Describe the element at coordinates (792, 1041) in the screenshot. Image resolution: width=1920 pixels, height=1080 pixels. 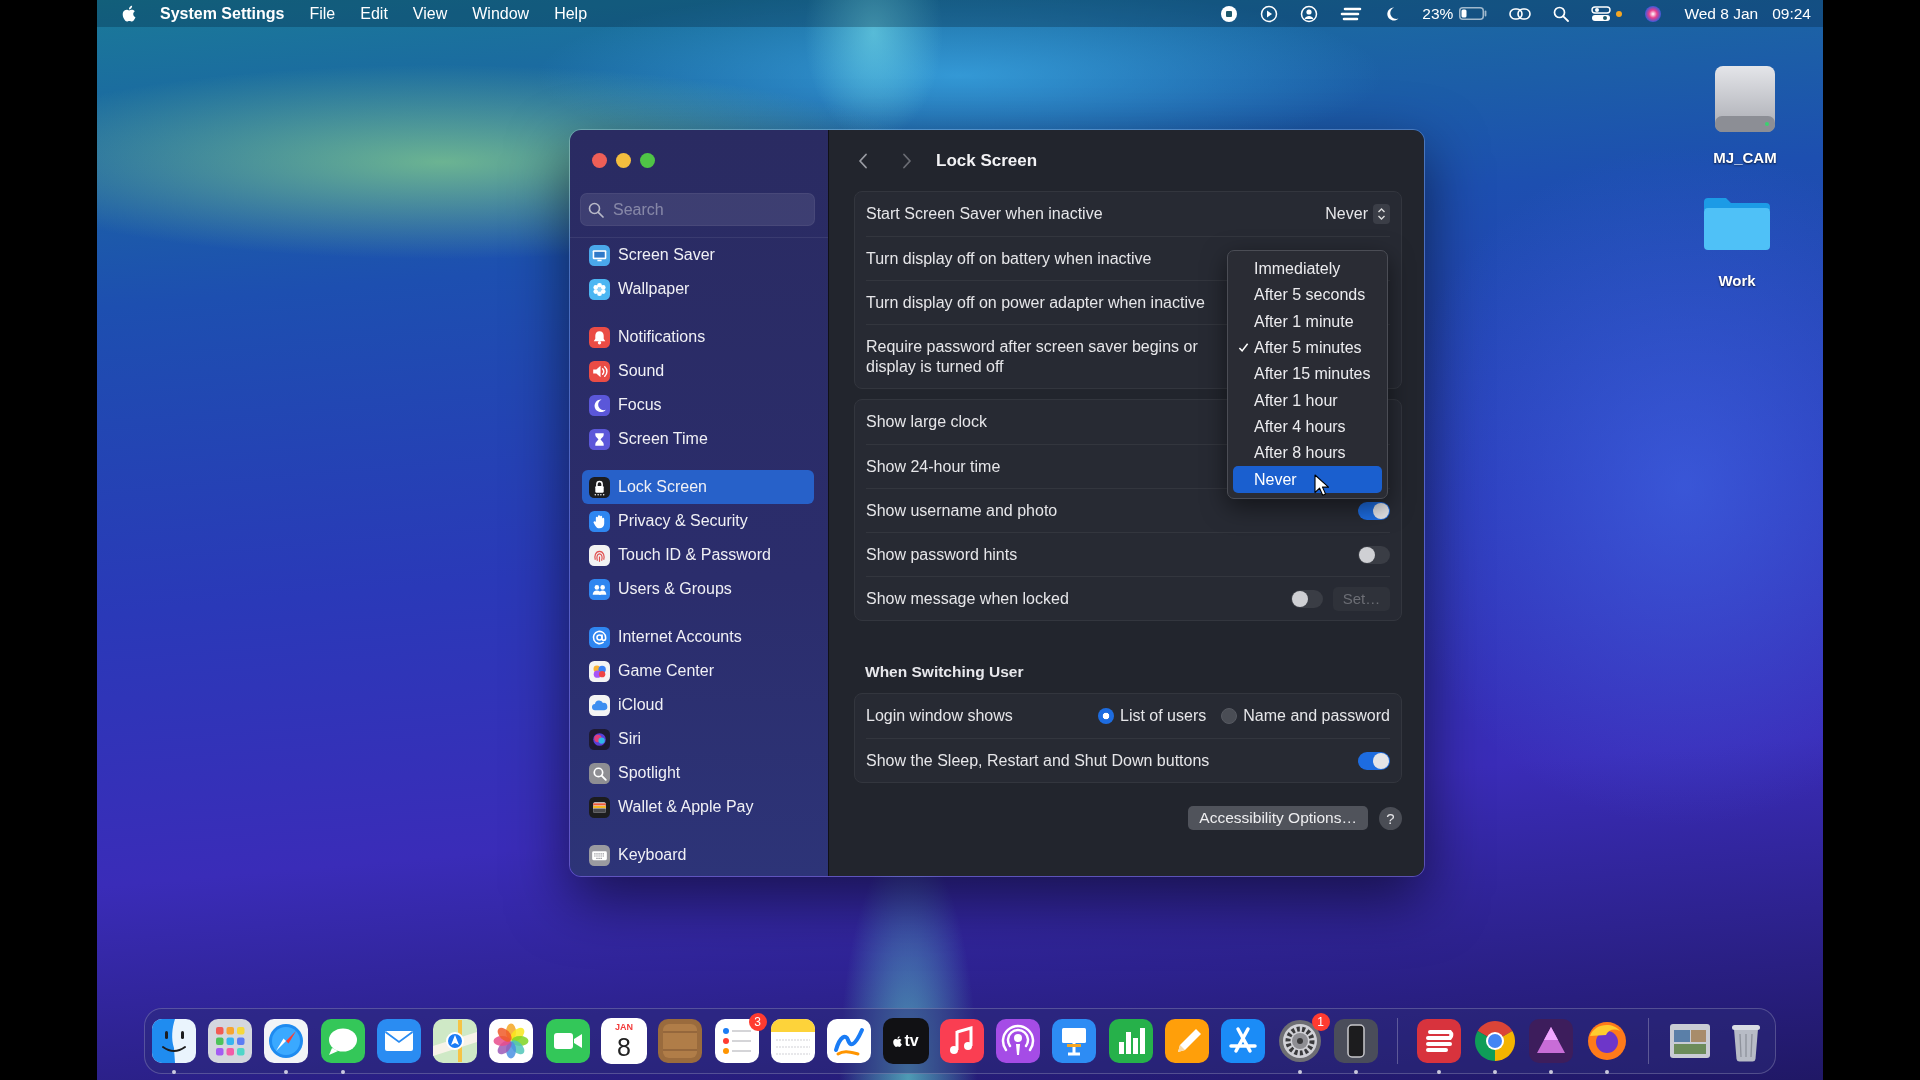
I see `notepad-icon` at that location.